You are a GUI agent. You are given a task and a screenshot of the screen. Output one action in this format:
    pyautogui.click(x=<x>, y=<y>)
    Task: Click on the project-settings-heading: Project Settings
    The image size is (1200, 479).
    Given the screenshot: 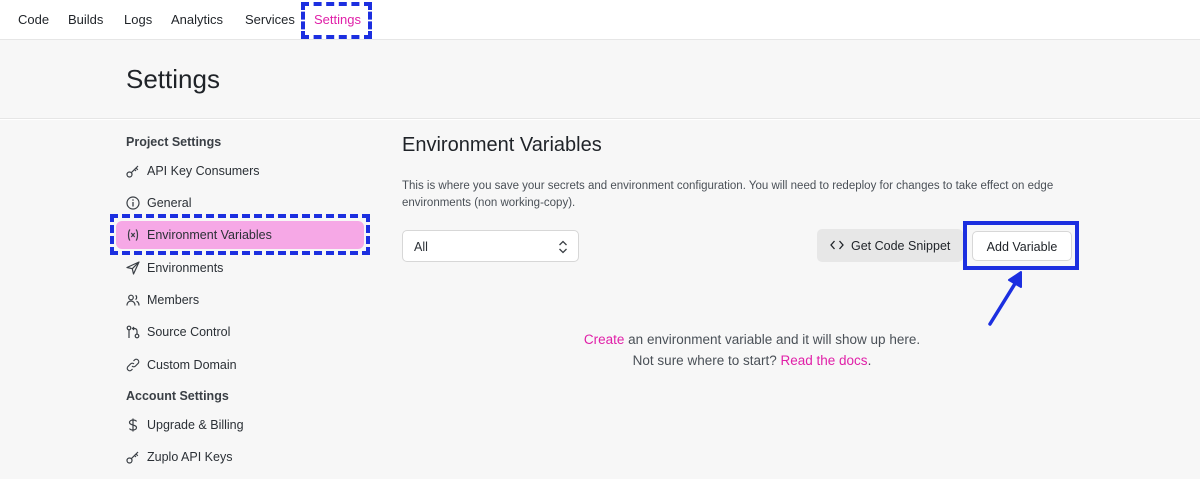 What is the action you would take?
    pyautogui.click(x=174, y=142)
    